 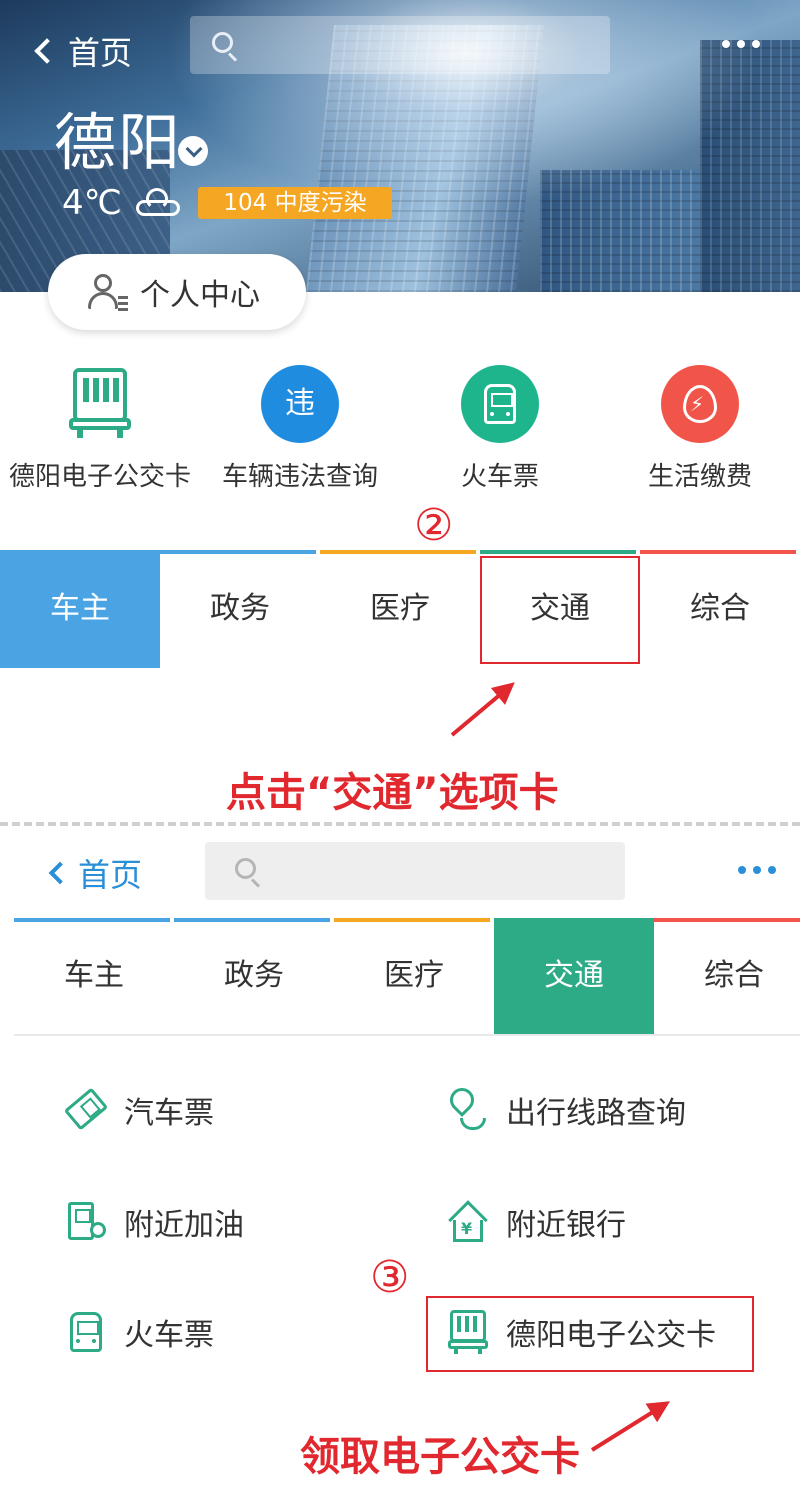 I want to click on step-2-marker: ②, so click(x=434, y=525).